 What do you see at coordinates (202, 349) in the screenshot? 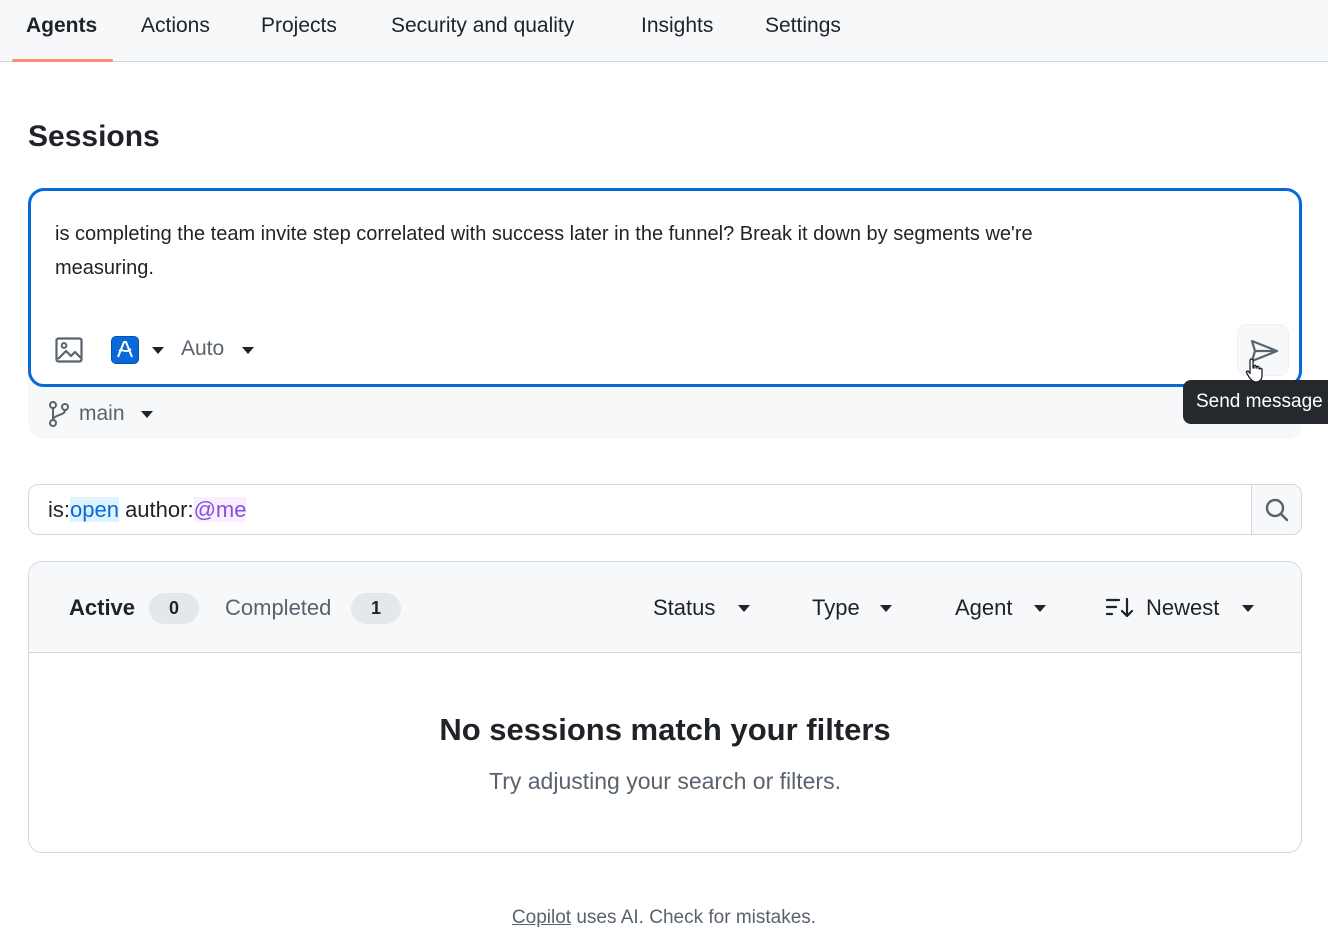
I see `mode-select: Auto` at bounding box center [202, 349].